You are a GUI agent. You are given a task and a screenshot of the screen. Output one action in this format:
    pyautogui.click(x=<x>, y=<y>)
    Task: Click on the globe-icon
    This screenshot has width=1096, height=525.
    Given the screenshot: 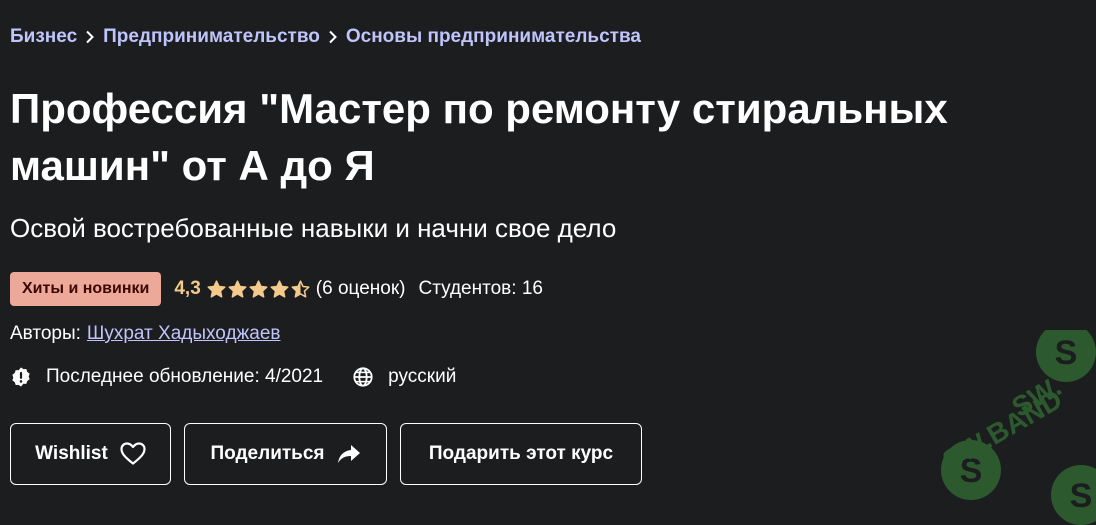 What is the action you would take?
    pyautogui.click(x=370, y=377)
    